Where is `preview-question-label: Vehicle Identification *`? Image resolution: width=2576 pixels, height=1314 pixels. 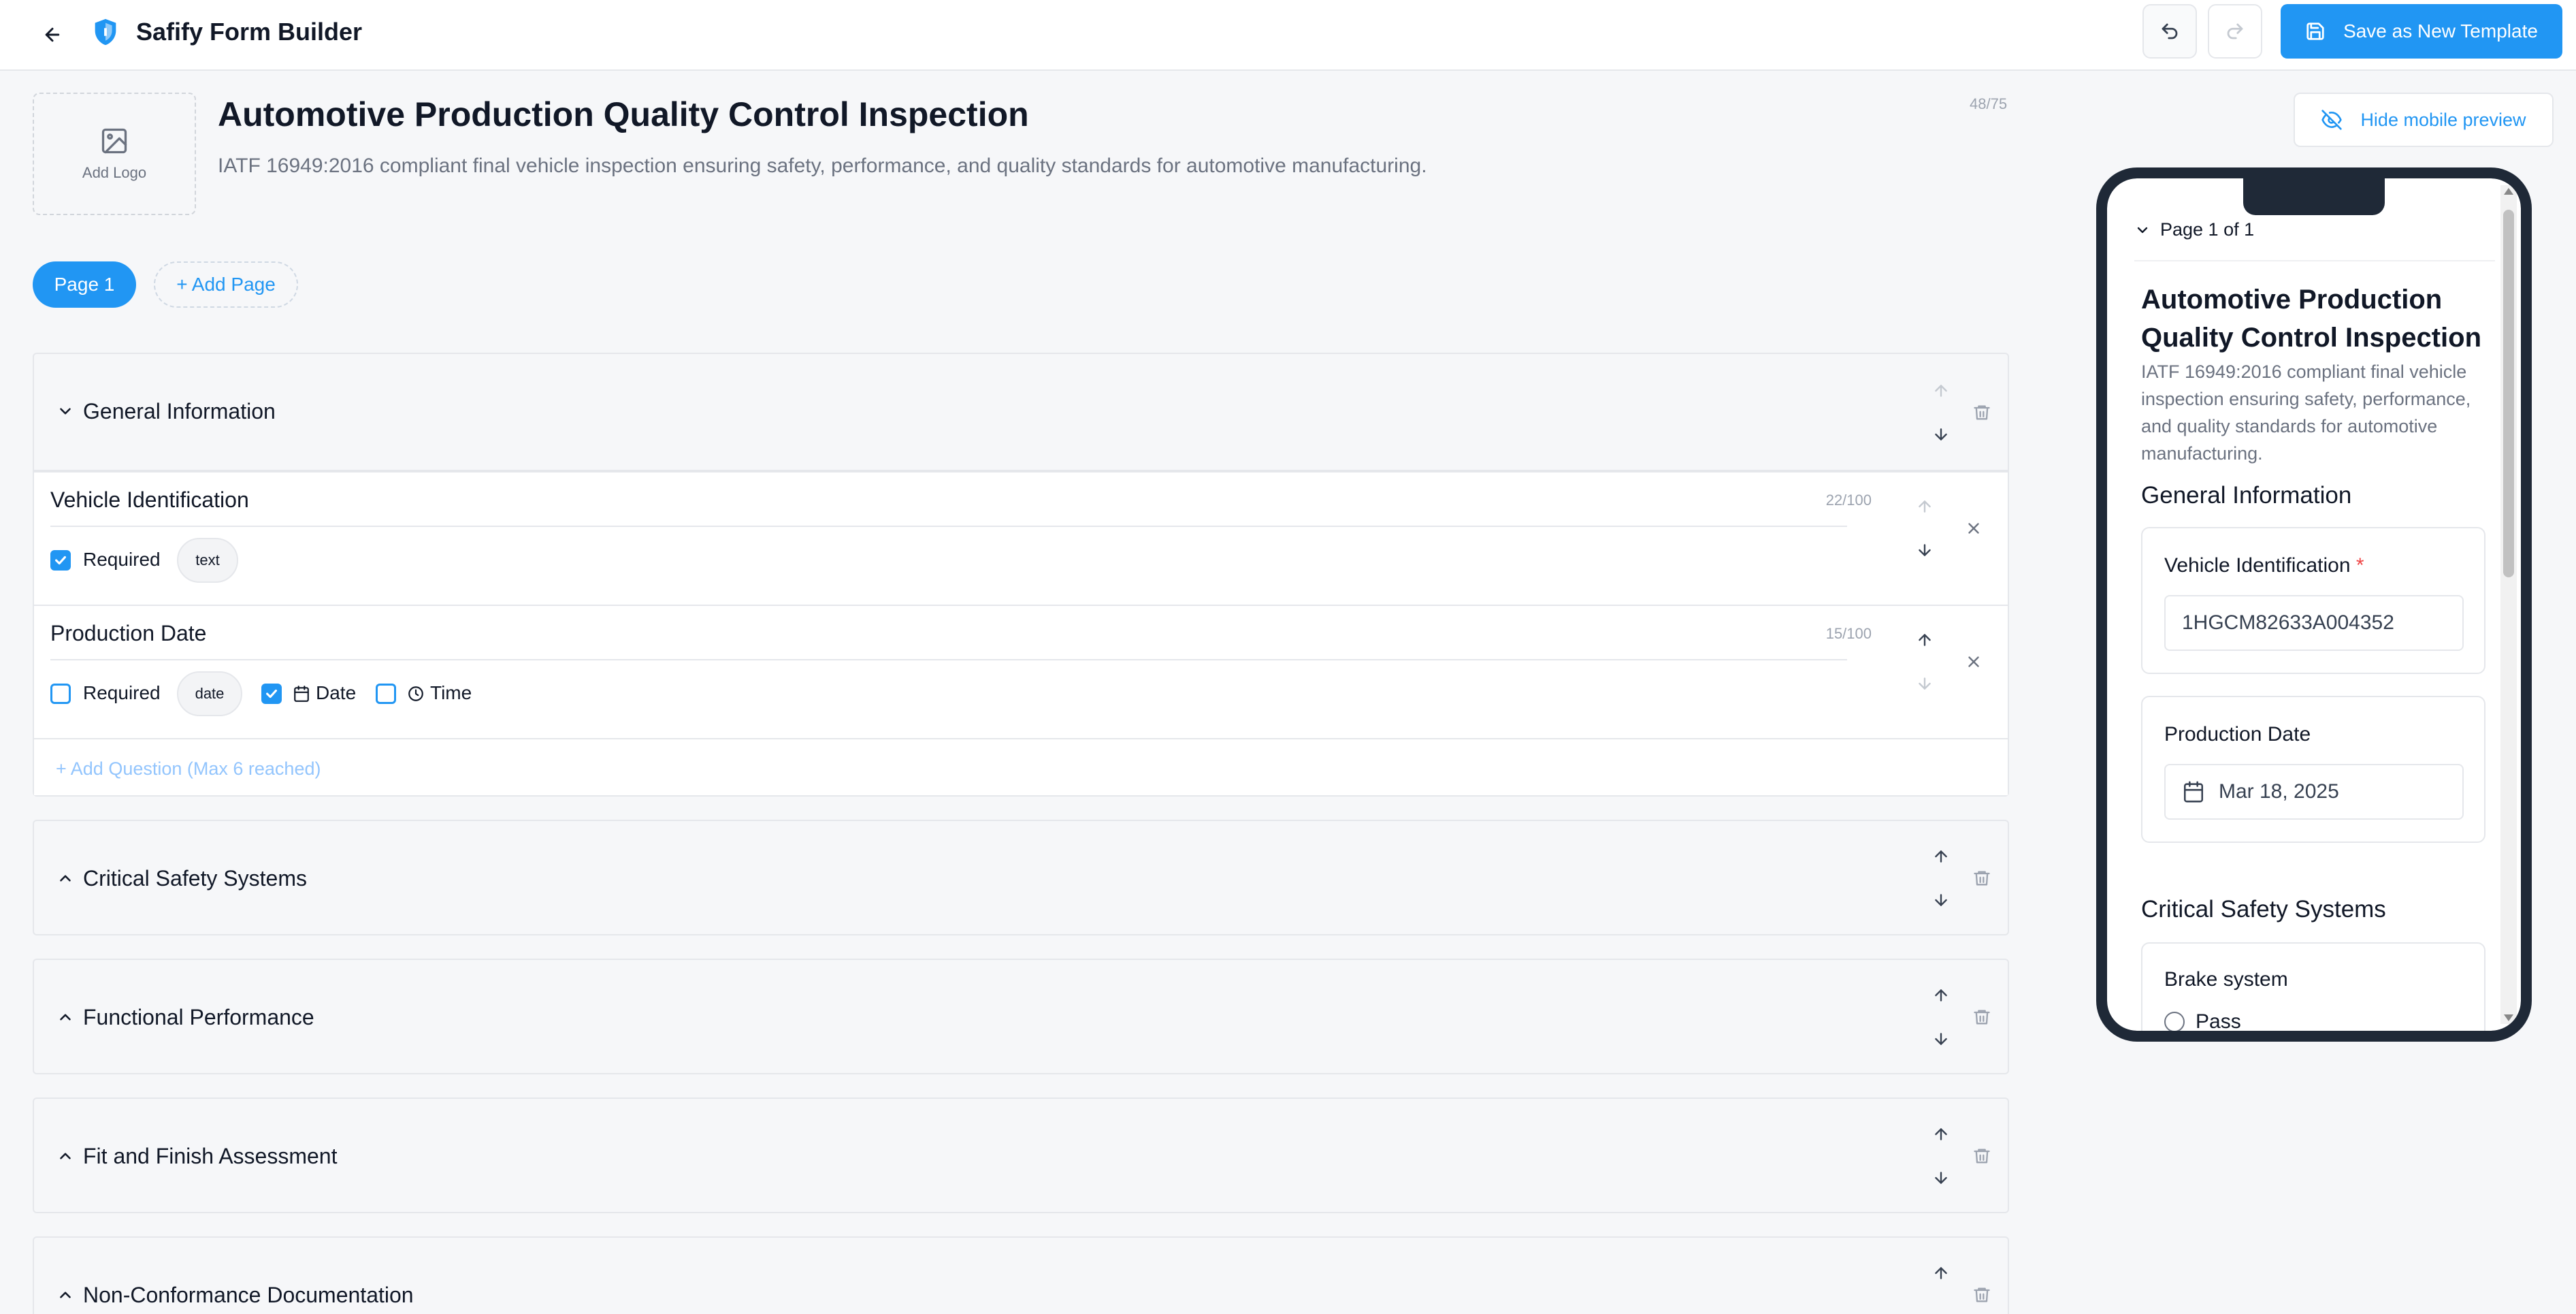 preview-question-label: Vehicle Identification * is located at coordinates (2264, 565).